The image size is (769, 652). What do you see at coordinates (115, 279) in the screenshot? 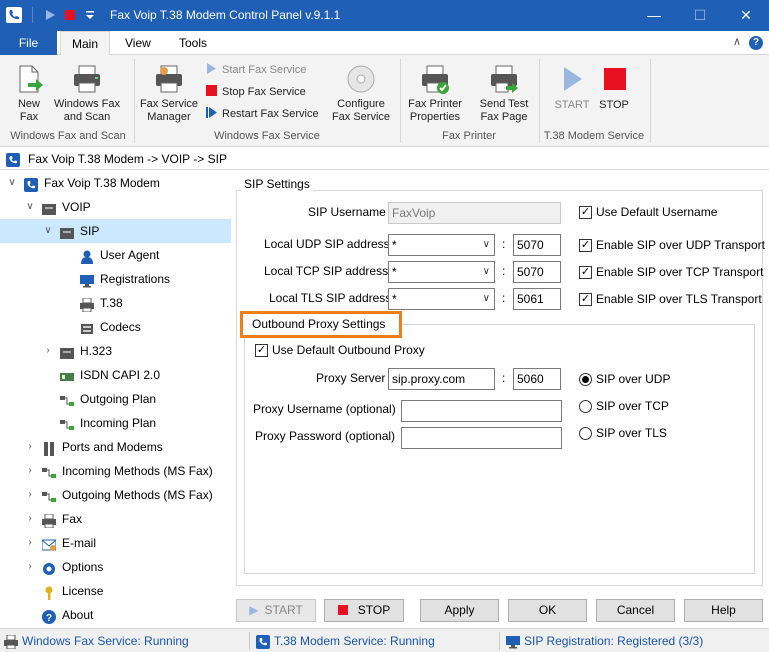
I see `tree-item-registrations: Registrations` at bounding box center [115, 279].